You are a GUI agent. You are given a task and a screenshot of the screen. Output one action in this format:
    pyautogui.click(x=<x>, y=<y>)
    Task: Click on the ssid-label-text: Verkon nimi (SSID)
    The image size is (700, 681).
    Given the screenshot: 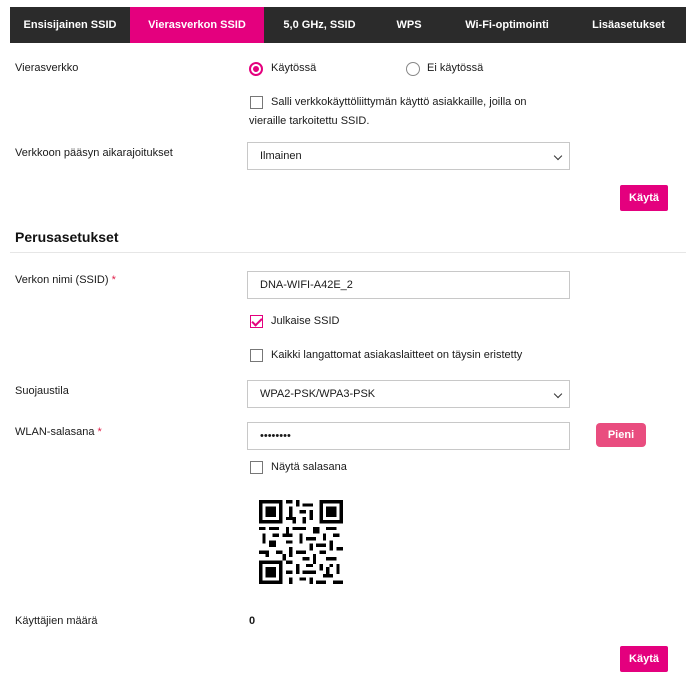 What is the action you would take?
    pyautogui.click(x=62, y=280)
    